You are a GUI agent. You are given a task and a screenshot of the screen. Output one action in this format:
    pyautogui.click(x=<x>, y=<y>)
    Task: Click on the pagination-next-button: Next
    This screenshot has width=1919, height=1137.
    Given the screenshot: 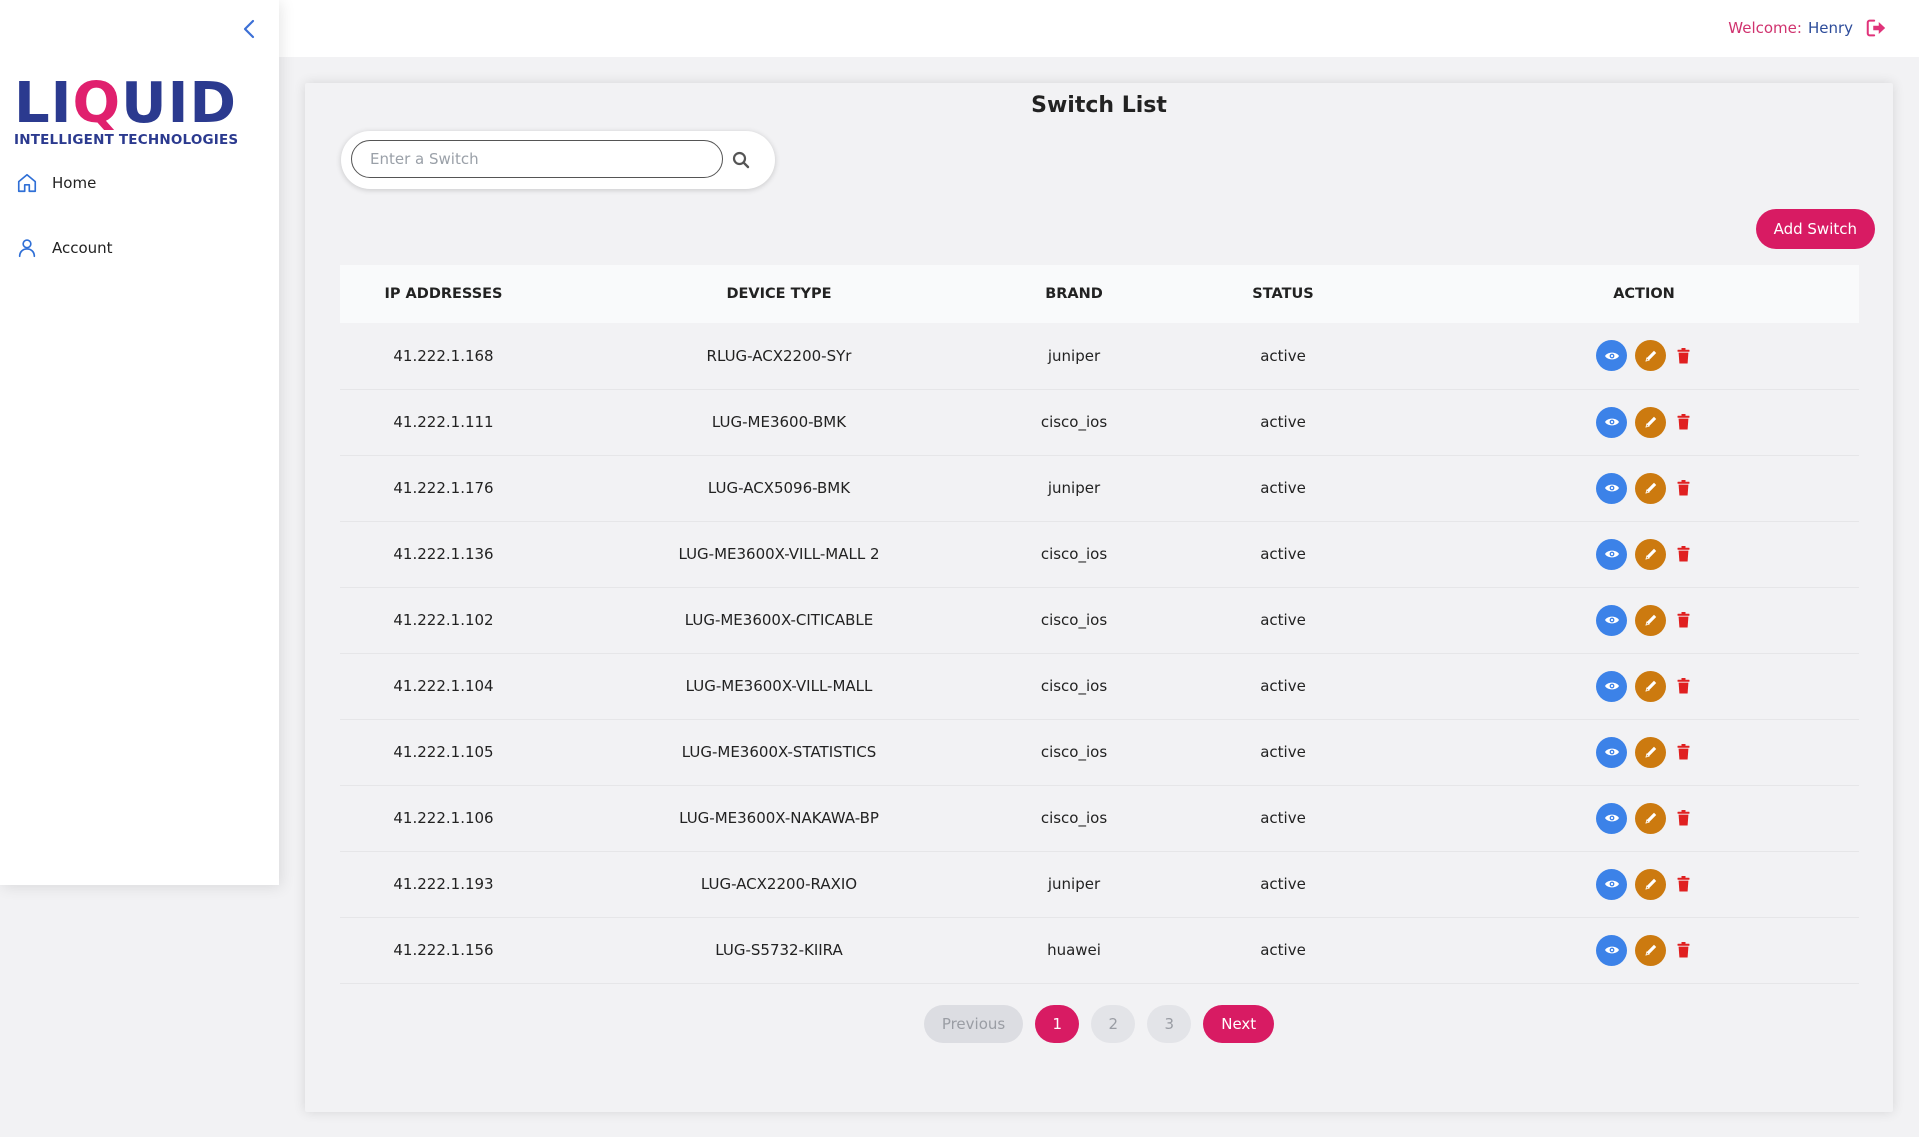 What is the action you would take?
    pyautogui.click(x=1239, y=1024)
    